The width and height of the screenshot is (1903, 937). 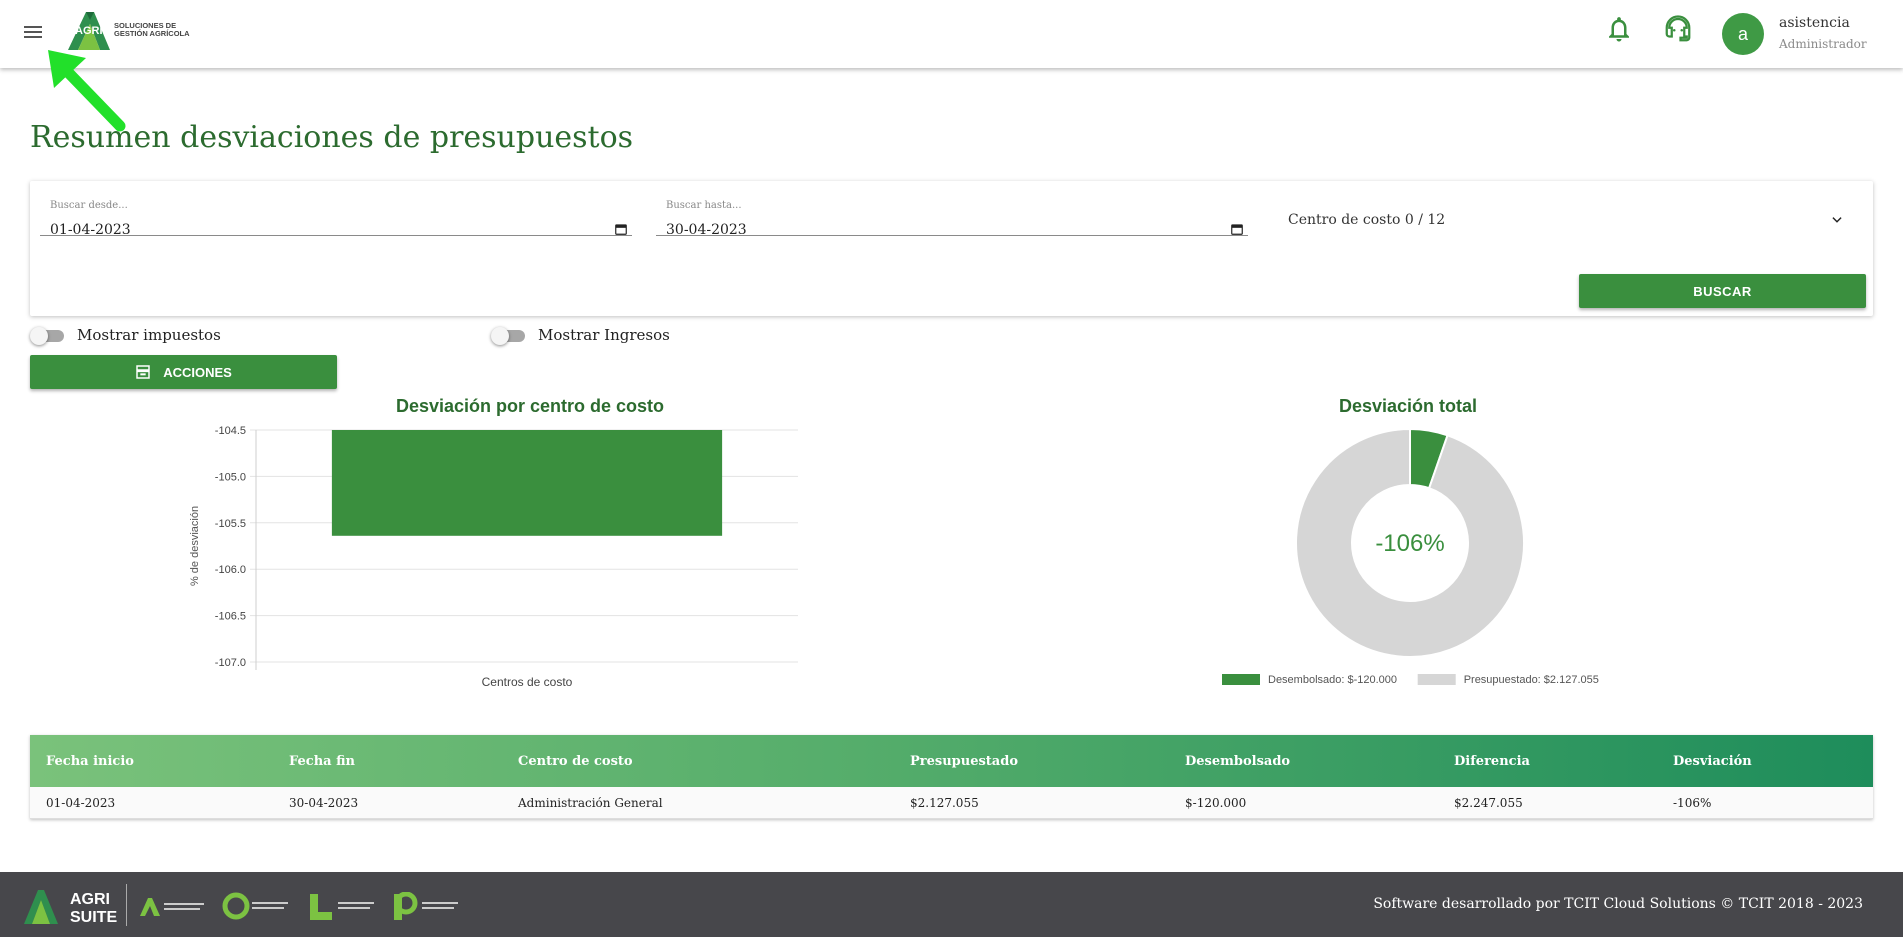 I want to click on table-header-cell: Desviación, so click(x=1712, y=761).